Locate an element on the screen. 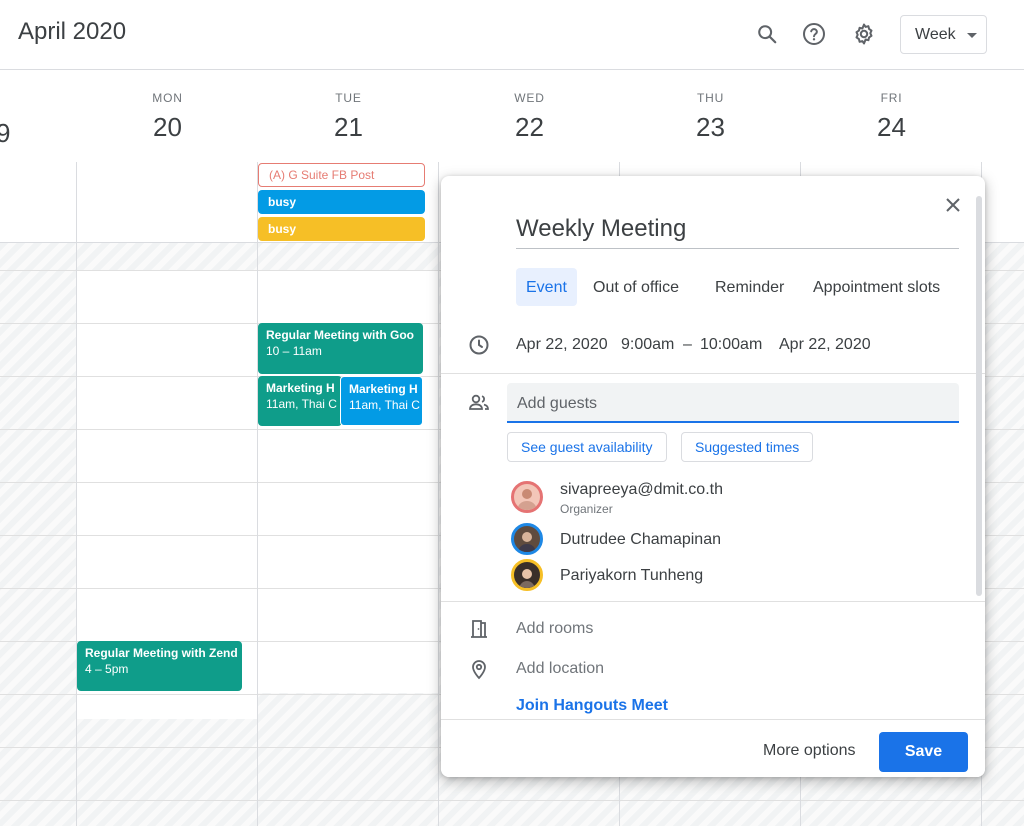 The width and height of the screenshot is (1024, 826). dialog-scrollbar is located at coordinates (979, 396).